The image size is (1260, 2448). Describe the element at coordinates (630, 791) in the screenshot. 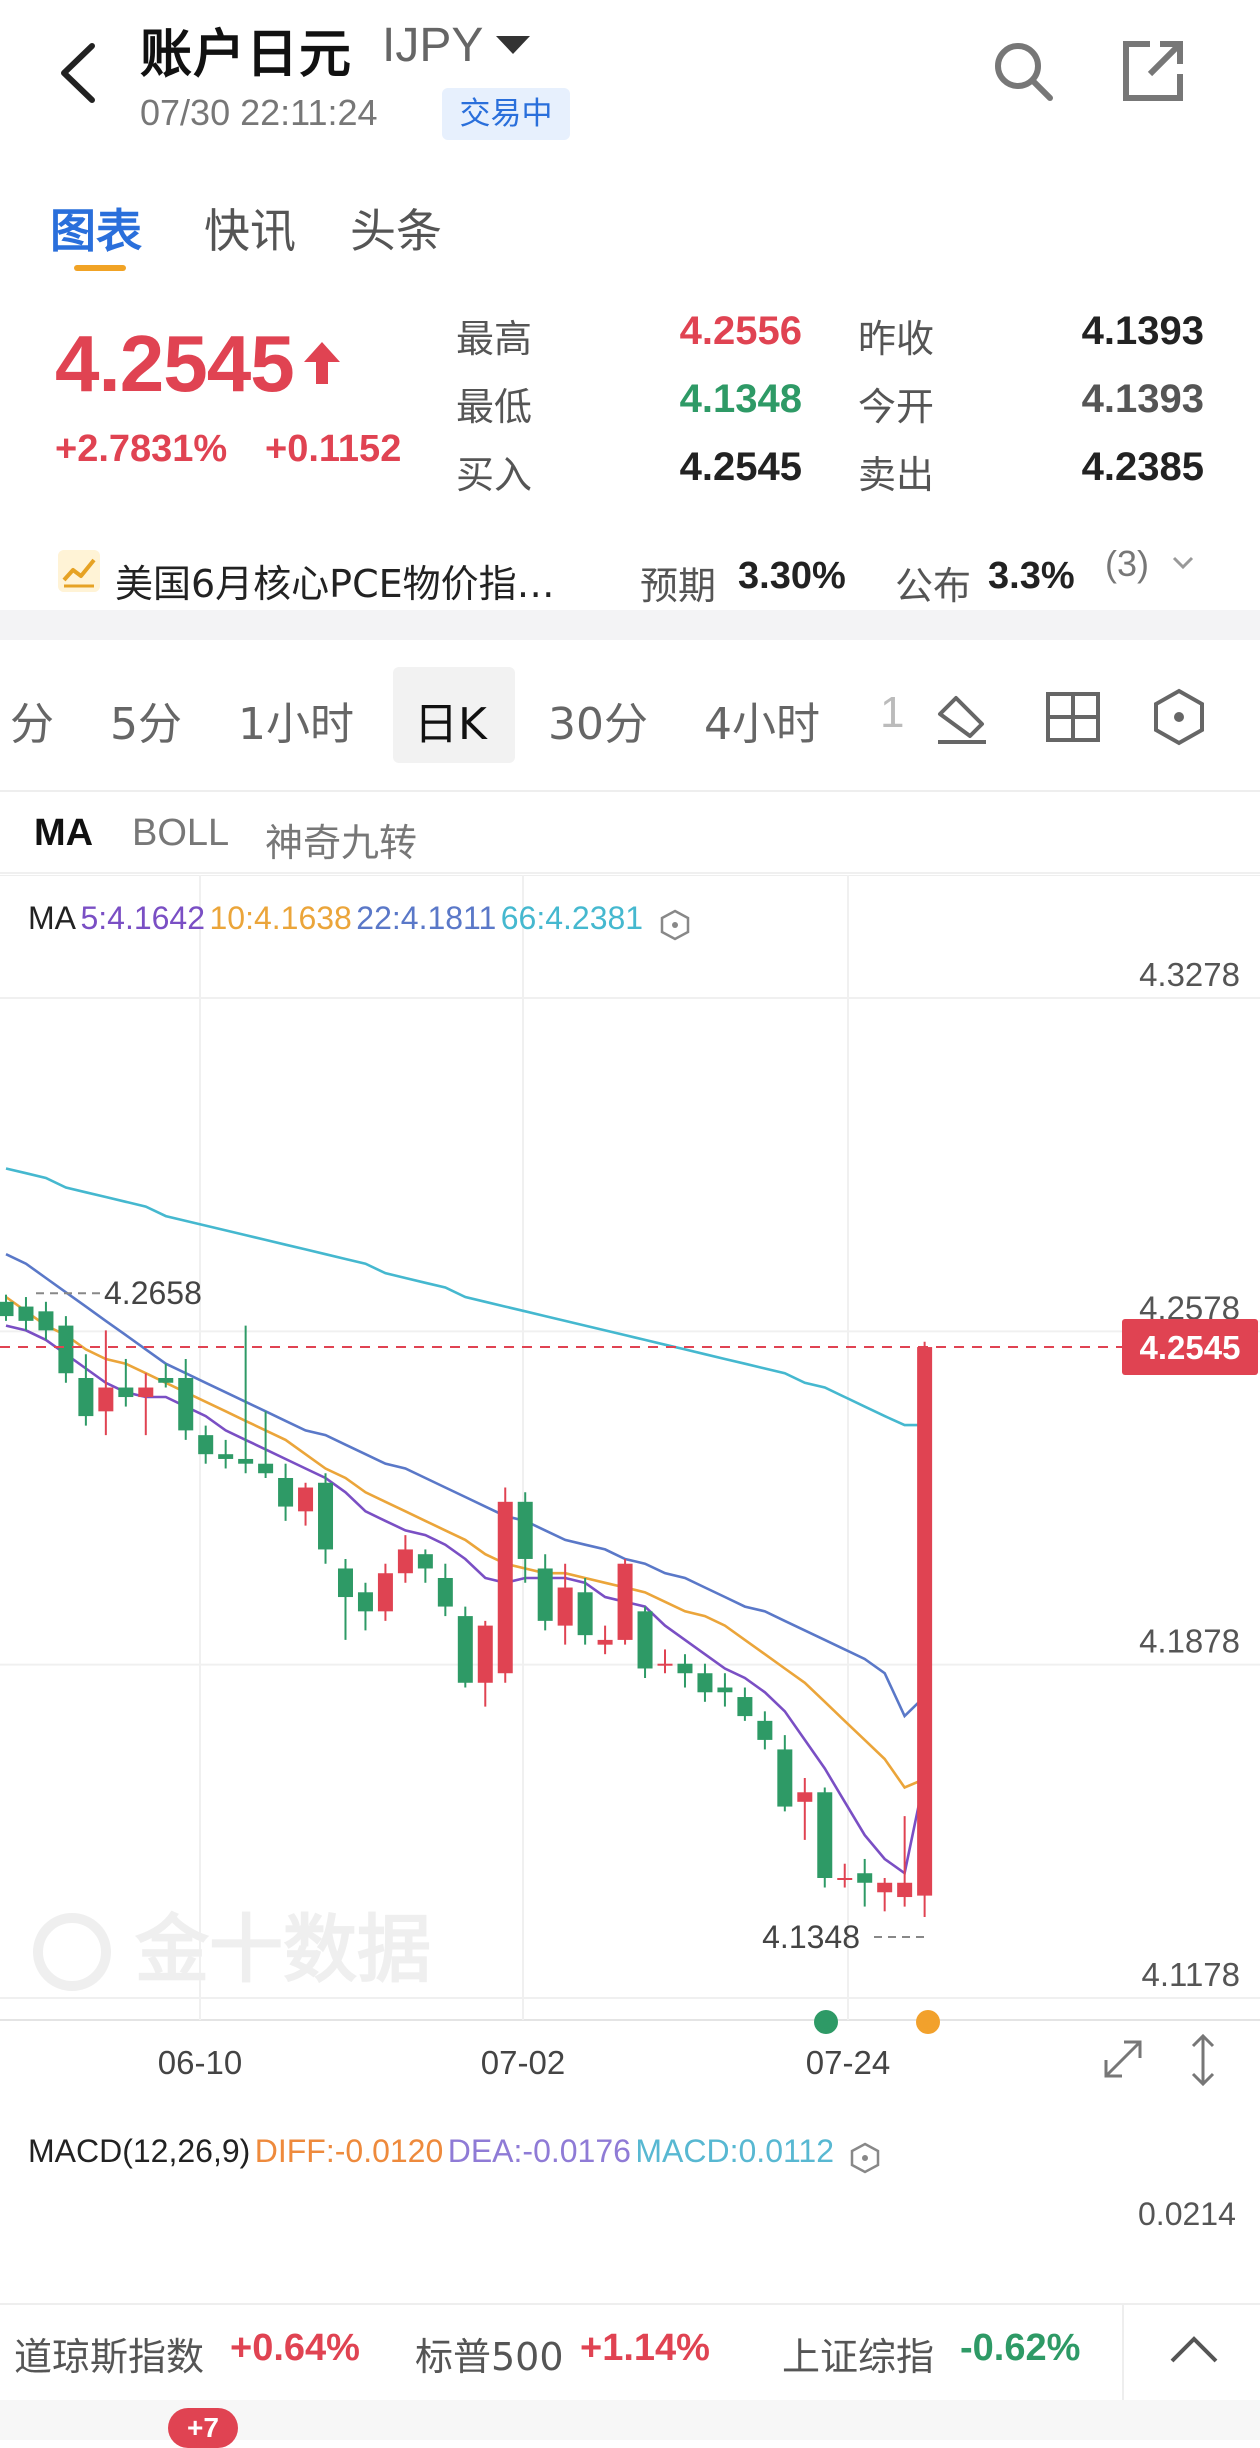

I see `divider` at that location.